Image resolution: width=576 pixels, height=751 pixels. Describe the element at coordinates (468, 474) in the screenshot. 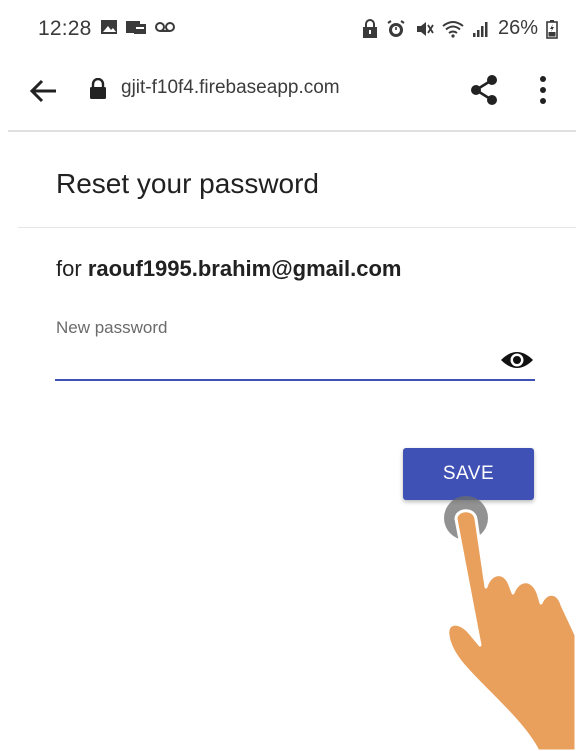

I see `save-button: SAVE` at that location.